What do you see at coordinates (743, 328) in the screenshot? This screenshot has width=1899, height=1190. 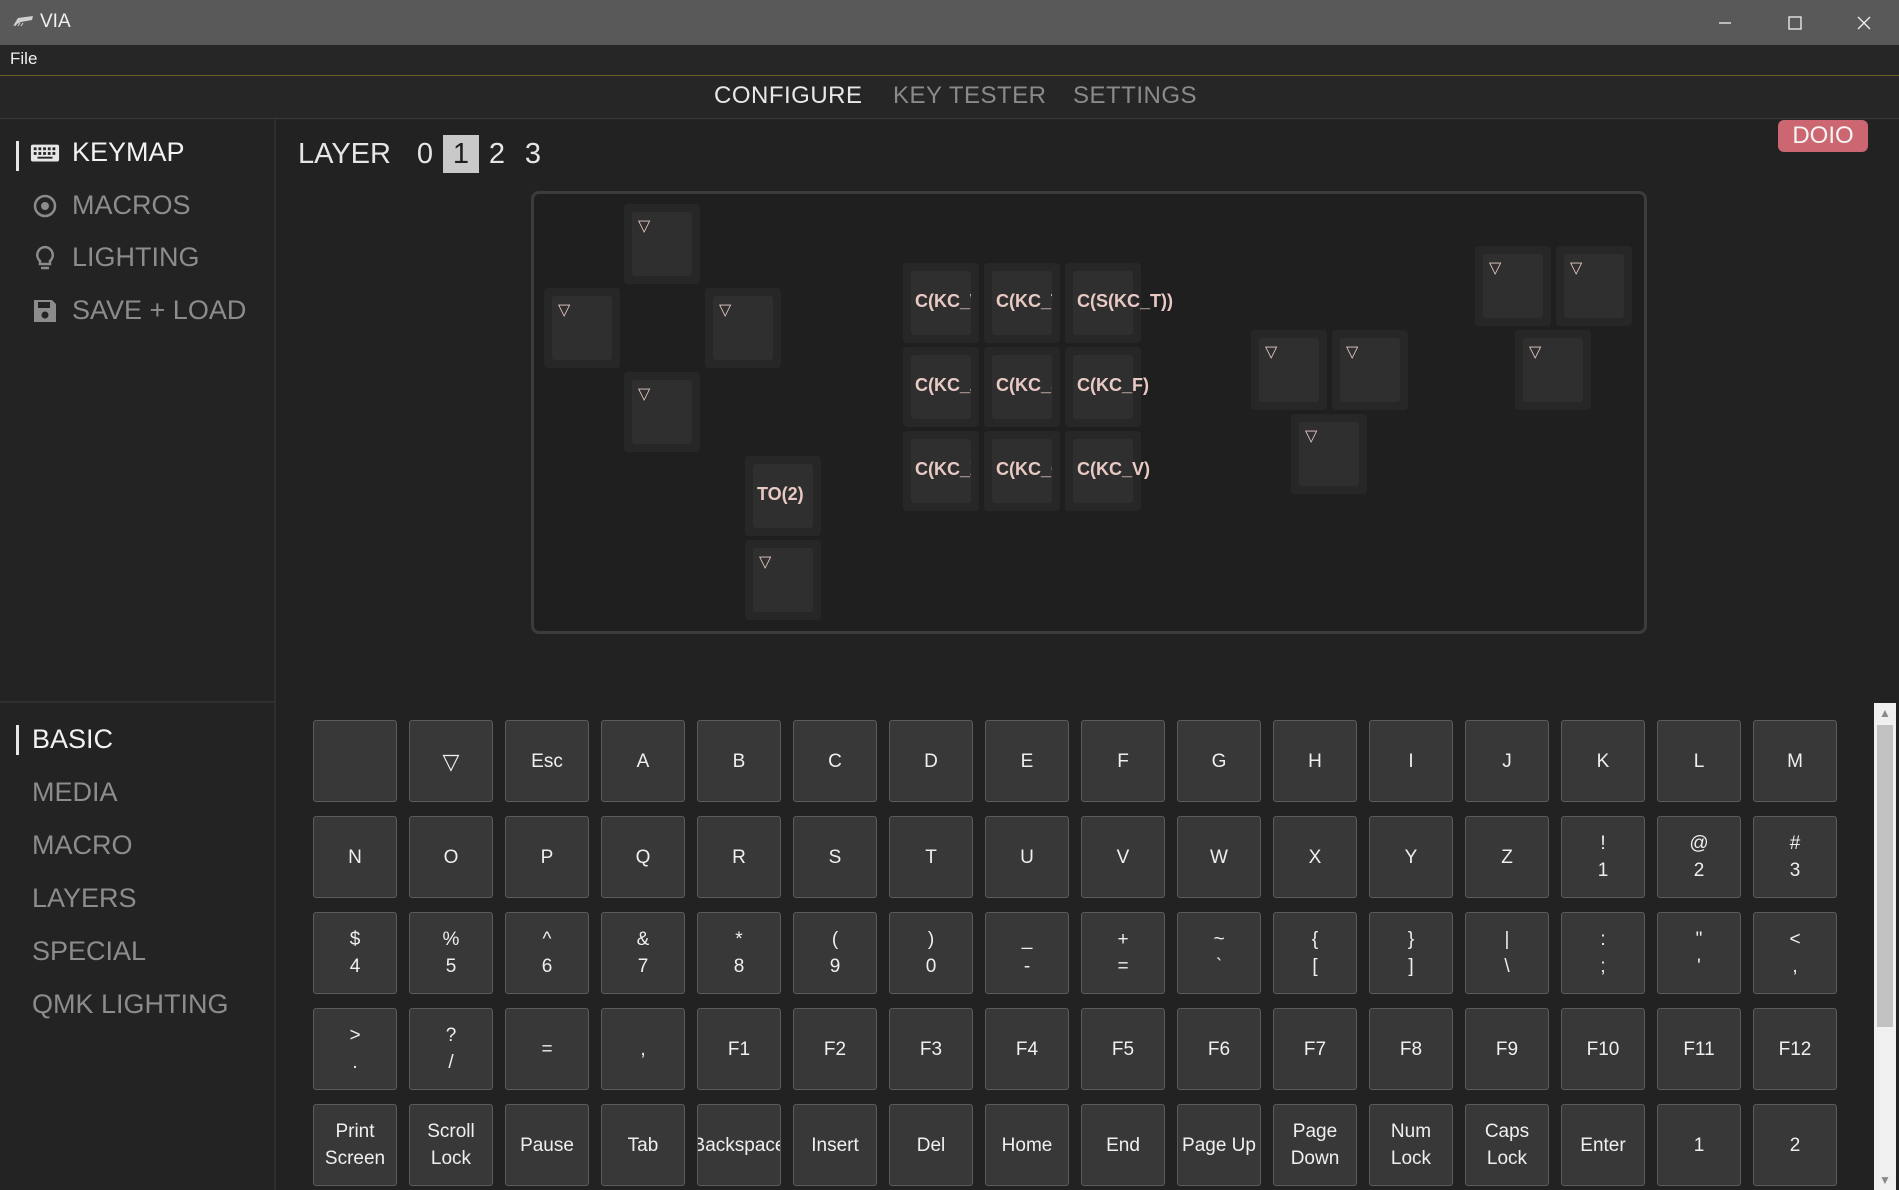 I see `key-dpad-right: ▽` at bounding box center [743, 328].